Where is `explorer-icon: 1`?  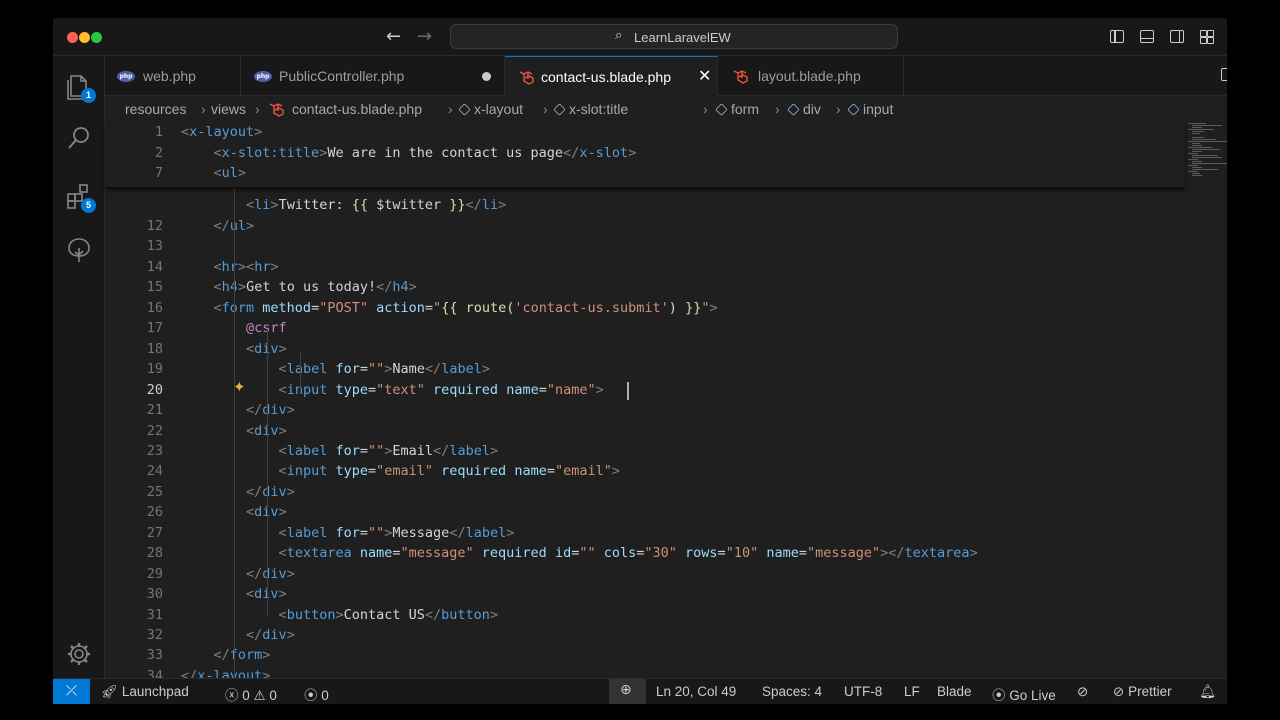
explorer-icon: 1 is located at coordinates (80, 87).